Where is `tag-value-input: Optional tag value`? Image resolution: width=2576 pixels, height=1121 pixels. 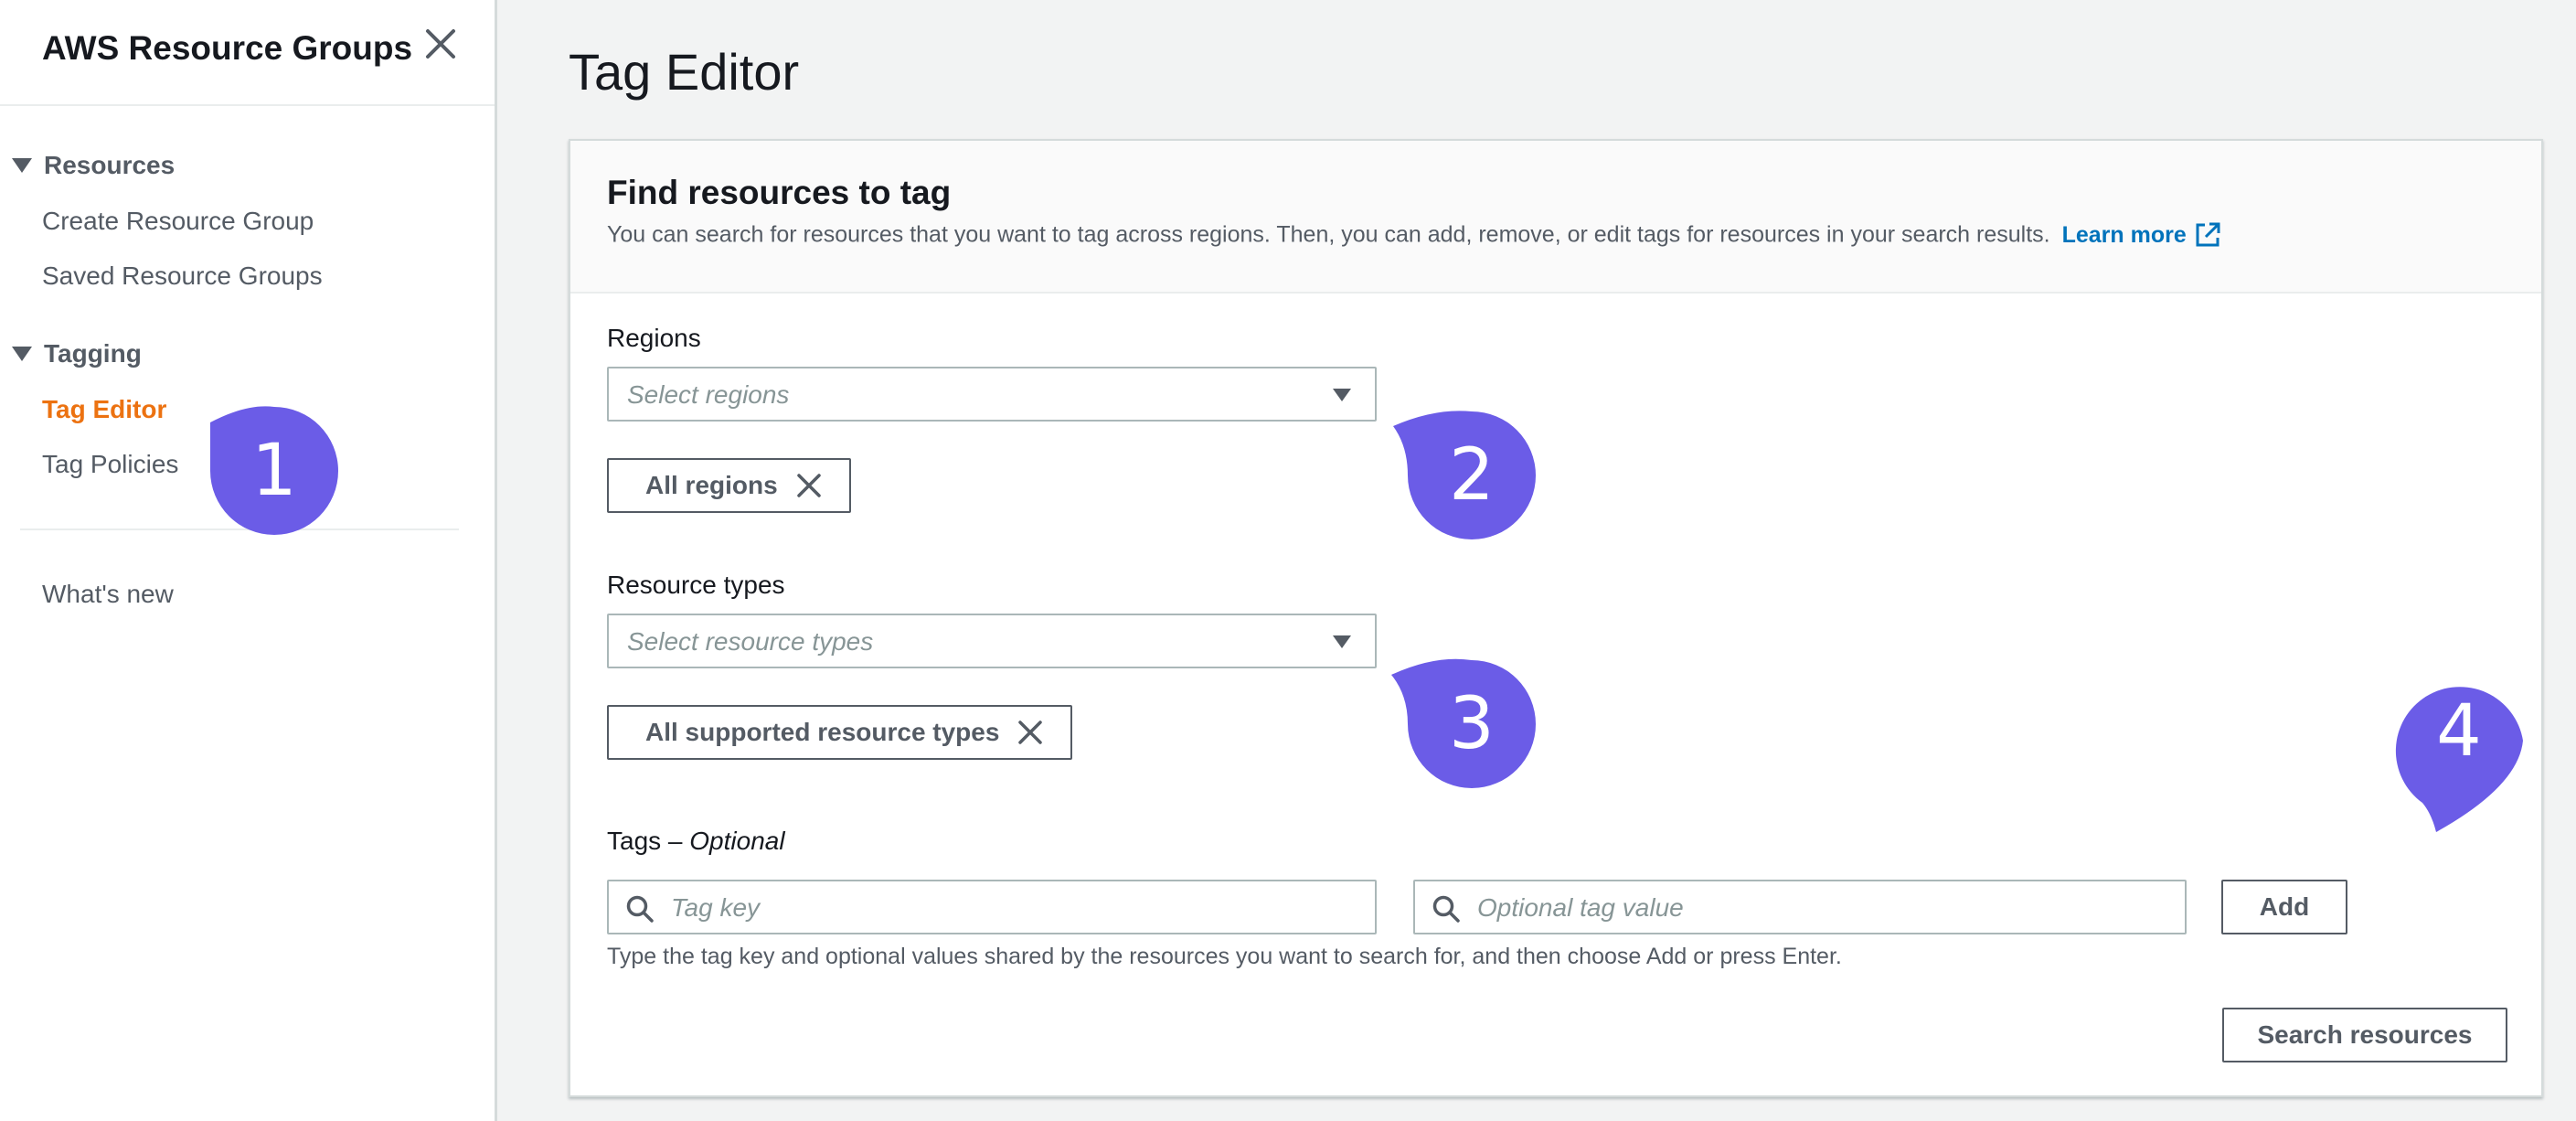
tag-value-input: Optional tag value is located at coordinates (1800, 907).